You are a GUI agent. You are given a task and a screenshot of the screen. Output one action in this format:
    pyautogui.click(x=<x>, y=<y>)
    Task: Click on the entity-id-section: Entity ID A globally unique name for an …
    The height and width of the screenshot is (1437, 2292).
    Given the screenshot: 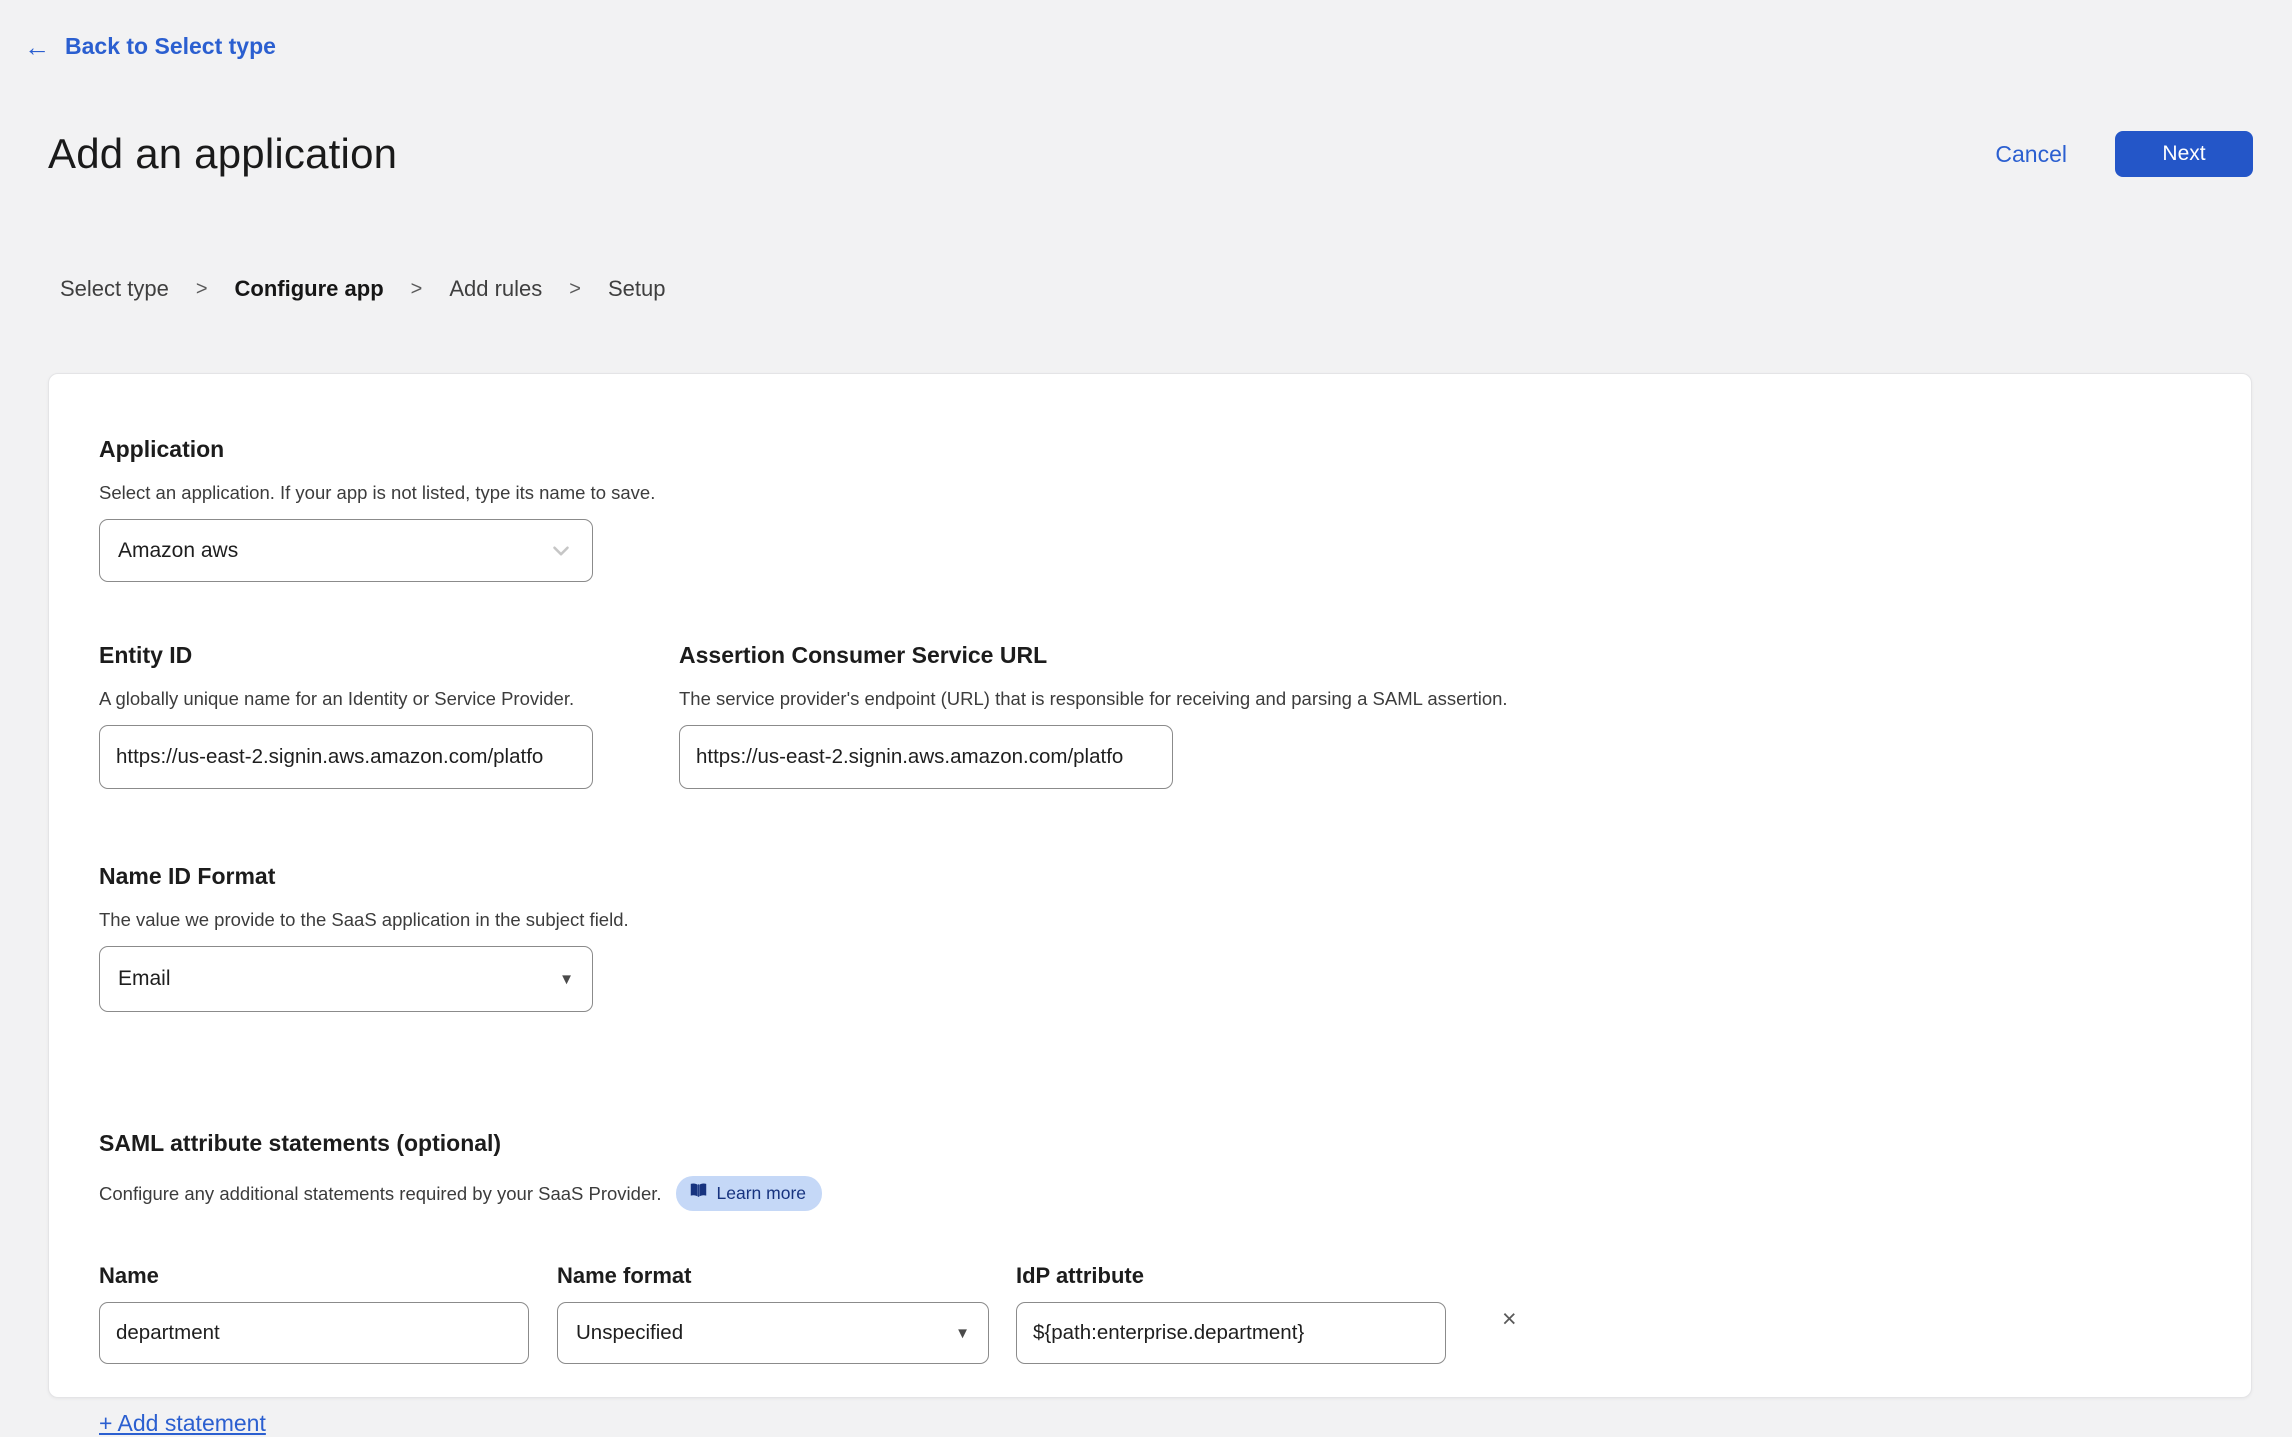 What is the action you would take?
    pyautogui.click(x=389, y=715)
    